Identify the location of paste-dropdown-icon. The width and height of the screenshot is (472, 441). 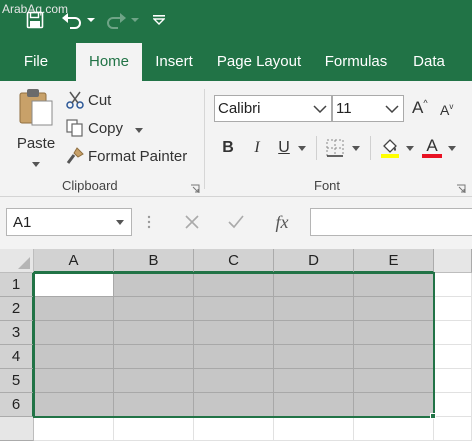
(36, 162).